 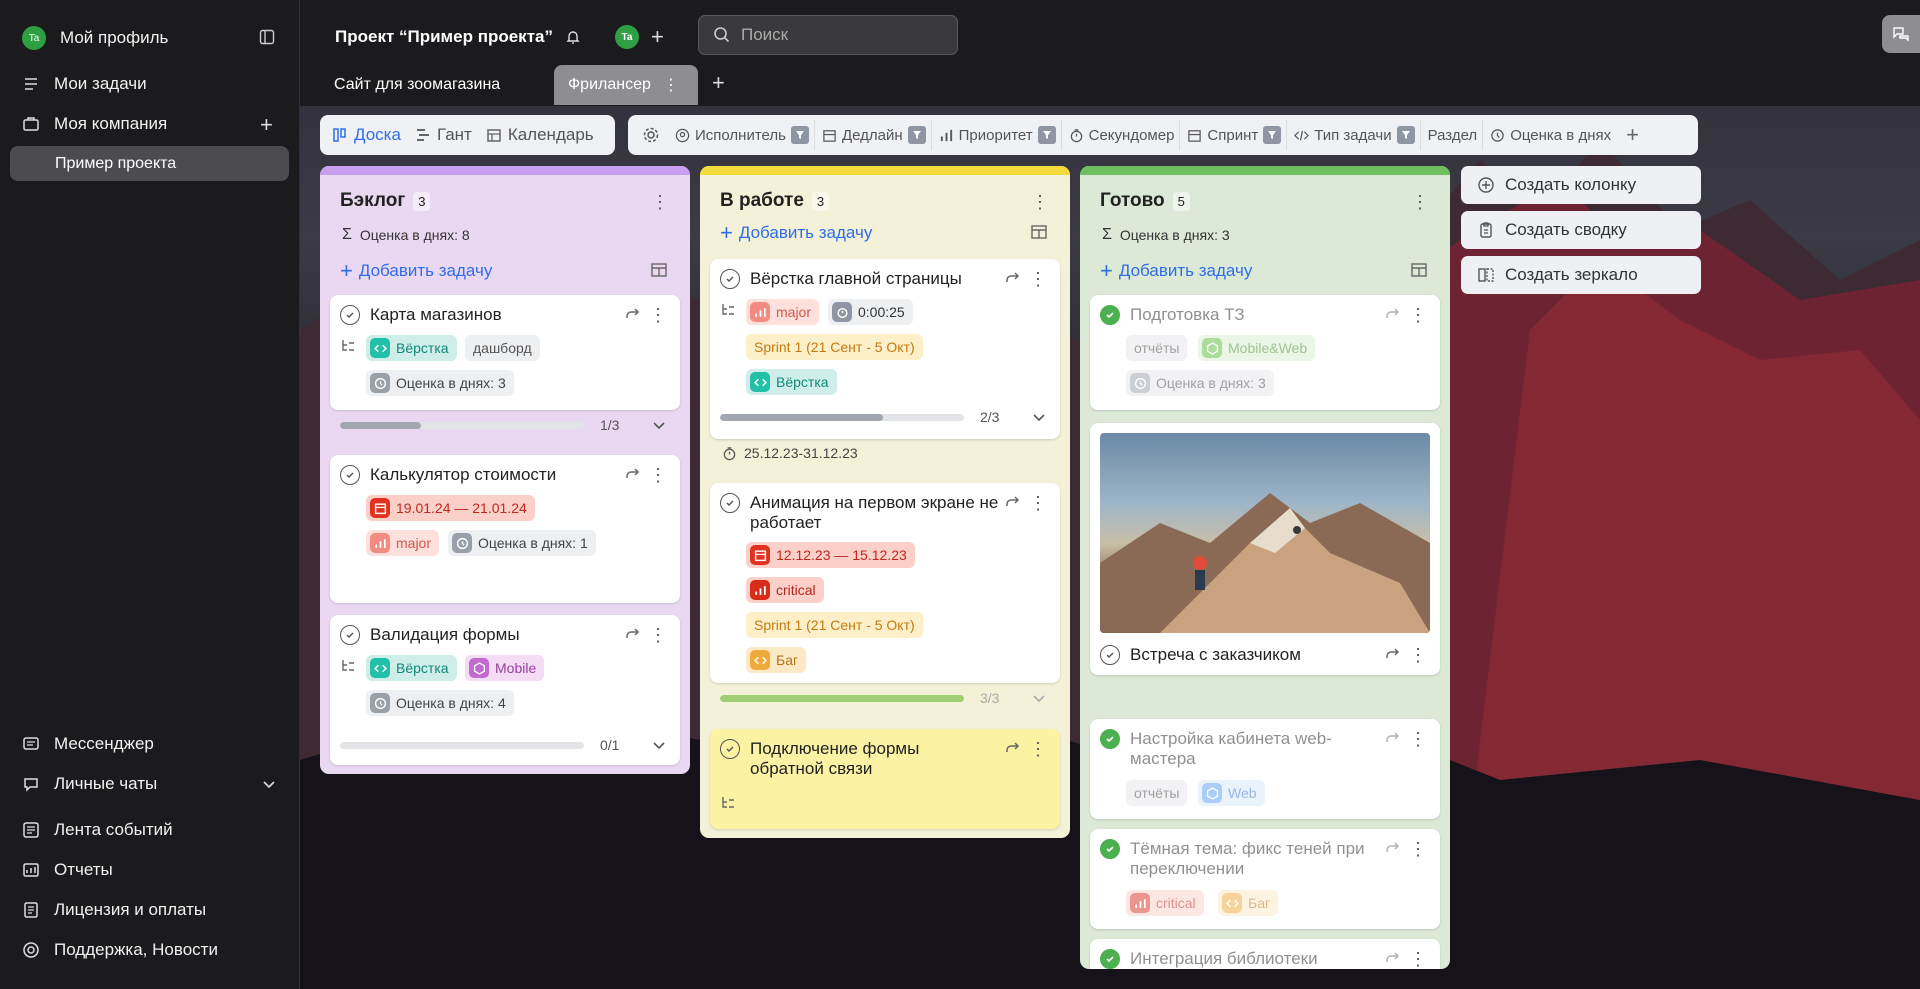 I want to click on tab-zoo-site: Сайт для зоомагазина, so click(x=417, y=85).